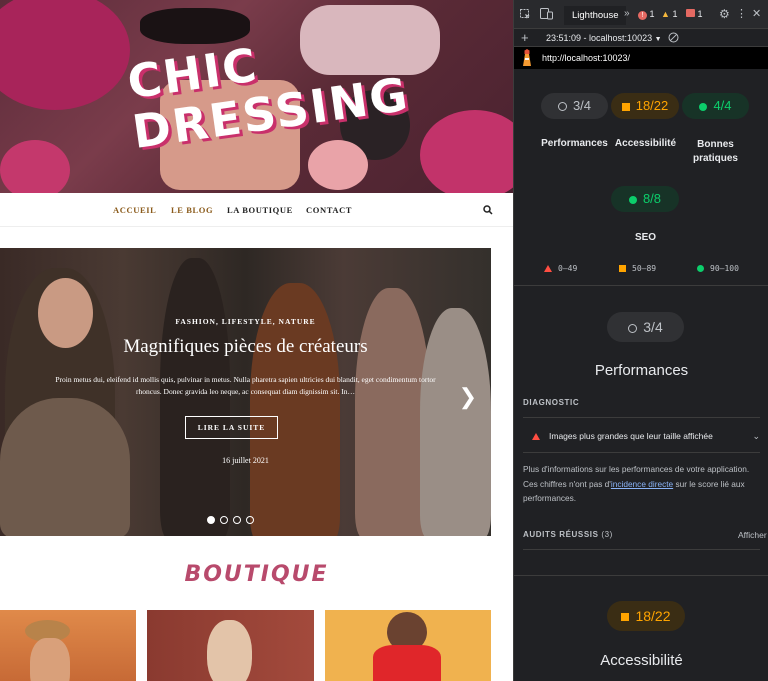  I want to click on inspect-element-icon, so click(525, 14).